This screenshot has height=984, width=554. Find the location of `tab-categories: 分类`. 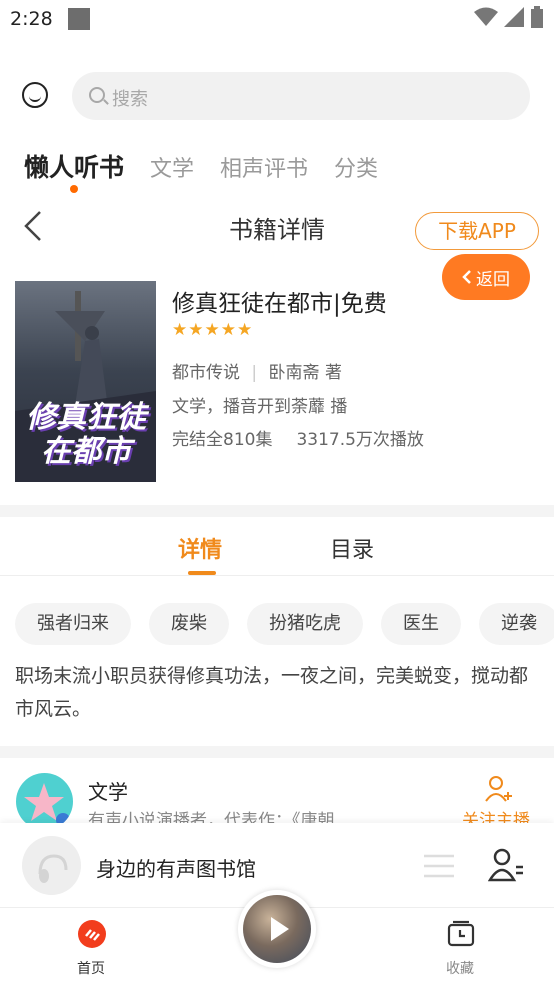

tab-categories: 分类 is located at coordinates (356, 167).